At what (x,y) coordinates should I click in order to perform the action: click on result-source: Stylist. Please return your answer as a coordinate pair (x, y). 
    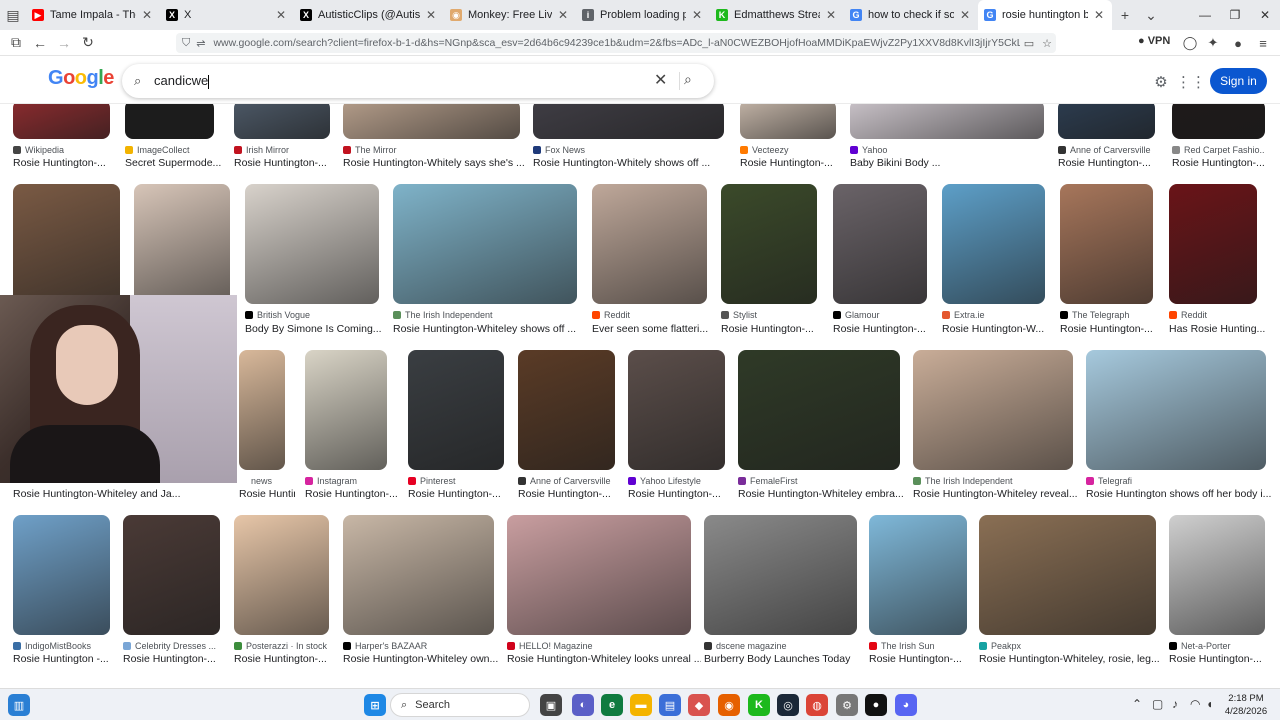
    Looking at the image, I should click on (769, 315).